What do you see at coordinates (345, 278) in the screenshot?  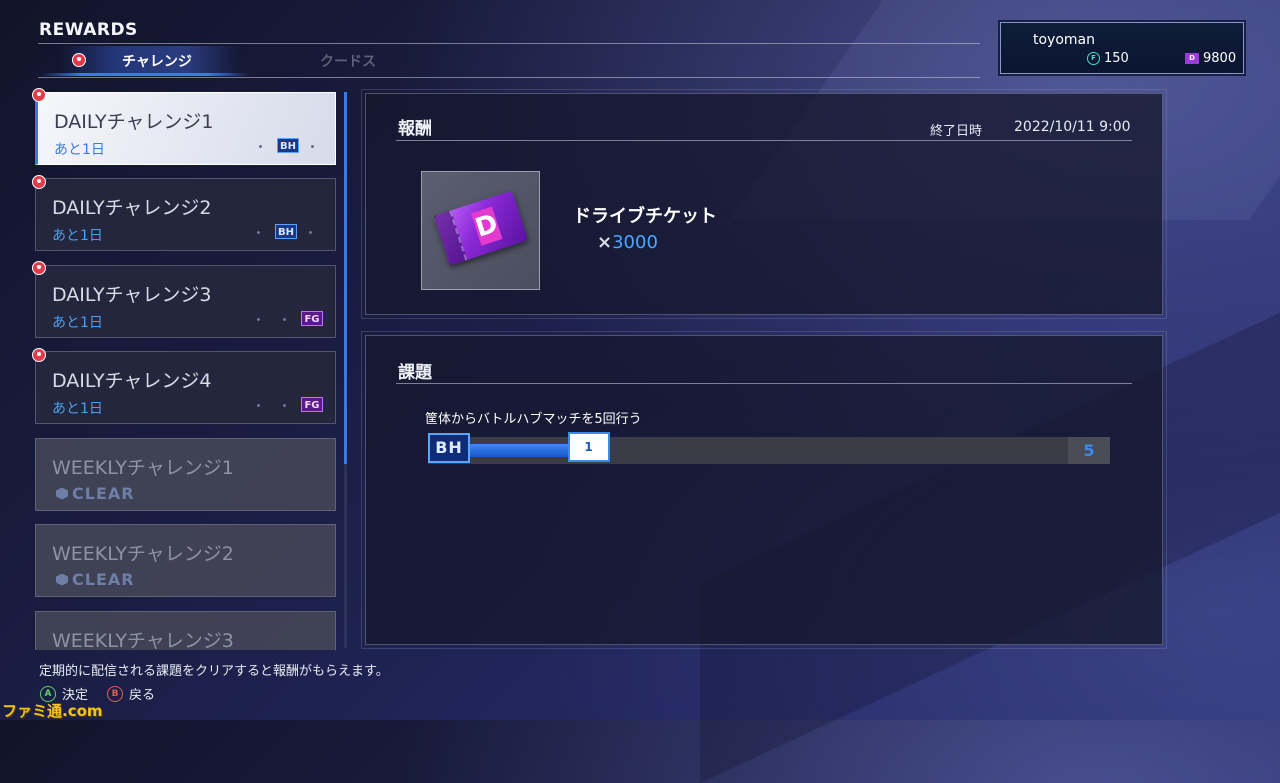 I see `list-scrollbar` at bounding box center [345, 278].